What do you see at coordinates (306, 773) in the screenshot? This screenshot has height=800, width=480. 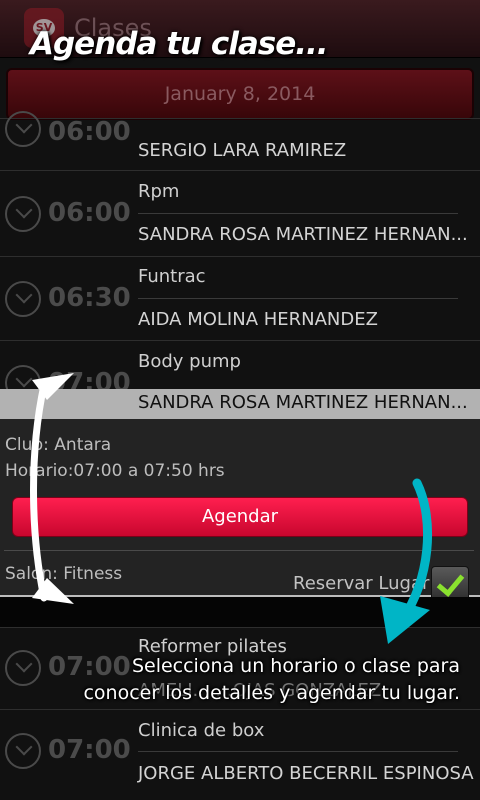 I see `class-instructor: JORGE ALBERTO BECERRIL ESPINOSA` at bounding box center [306, 773].